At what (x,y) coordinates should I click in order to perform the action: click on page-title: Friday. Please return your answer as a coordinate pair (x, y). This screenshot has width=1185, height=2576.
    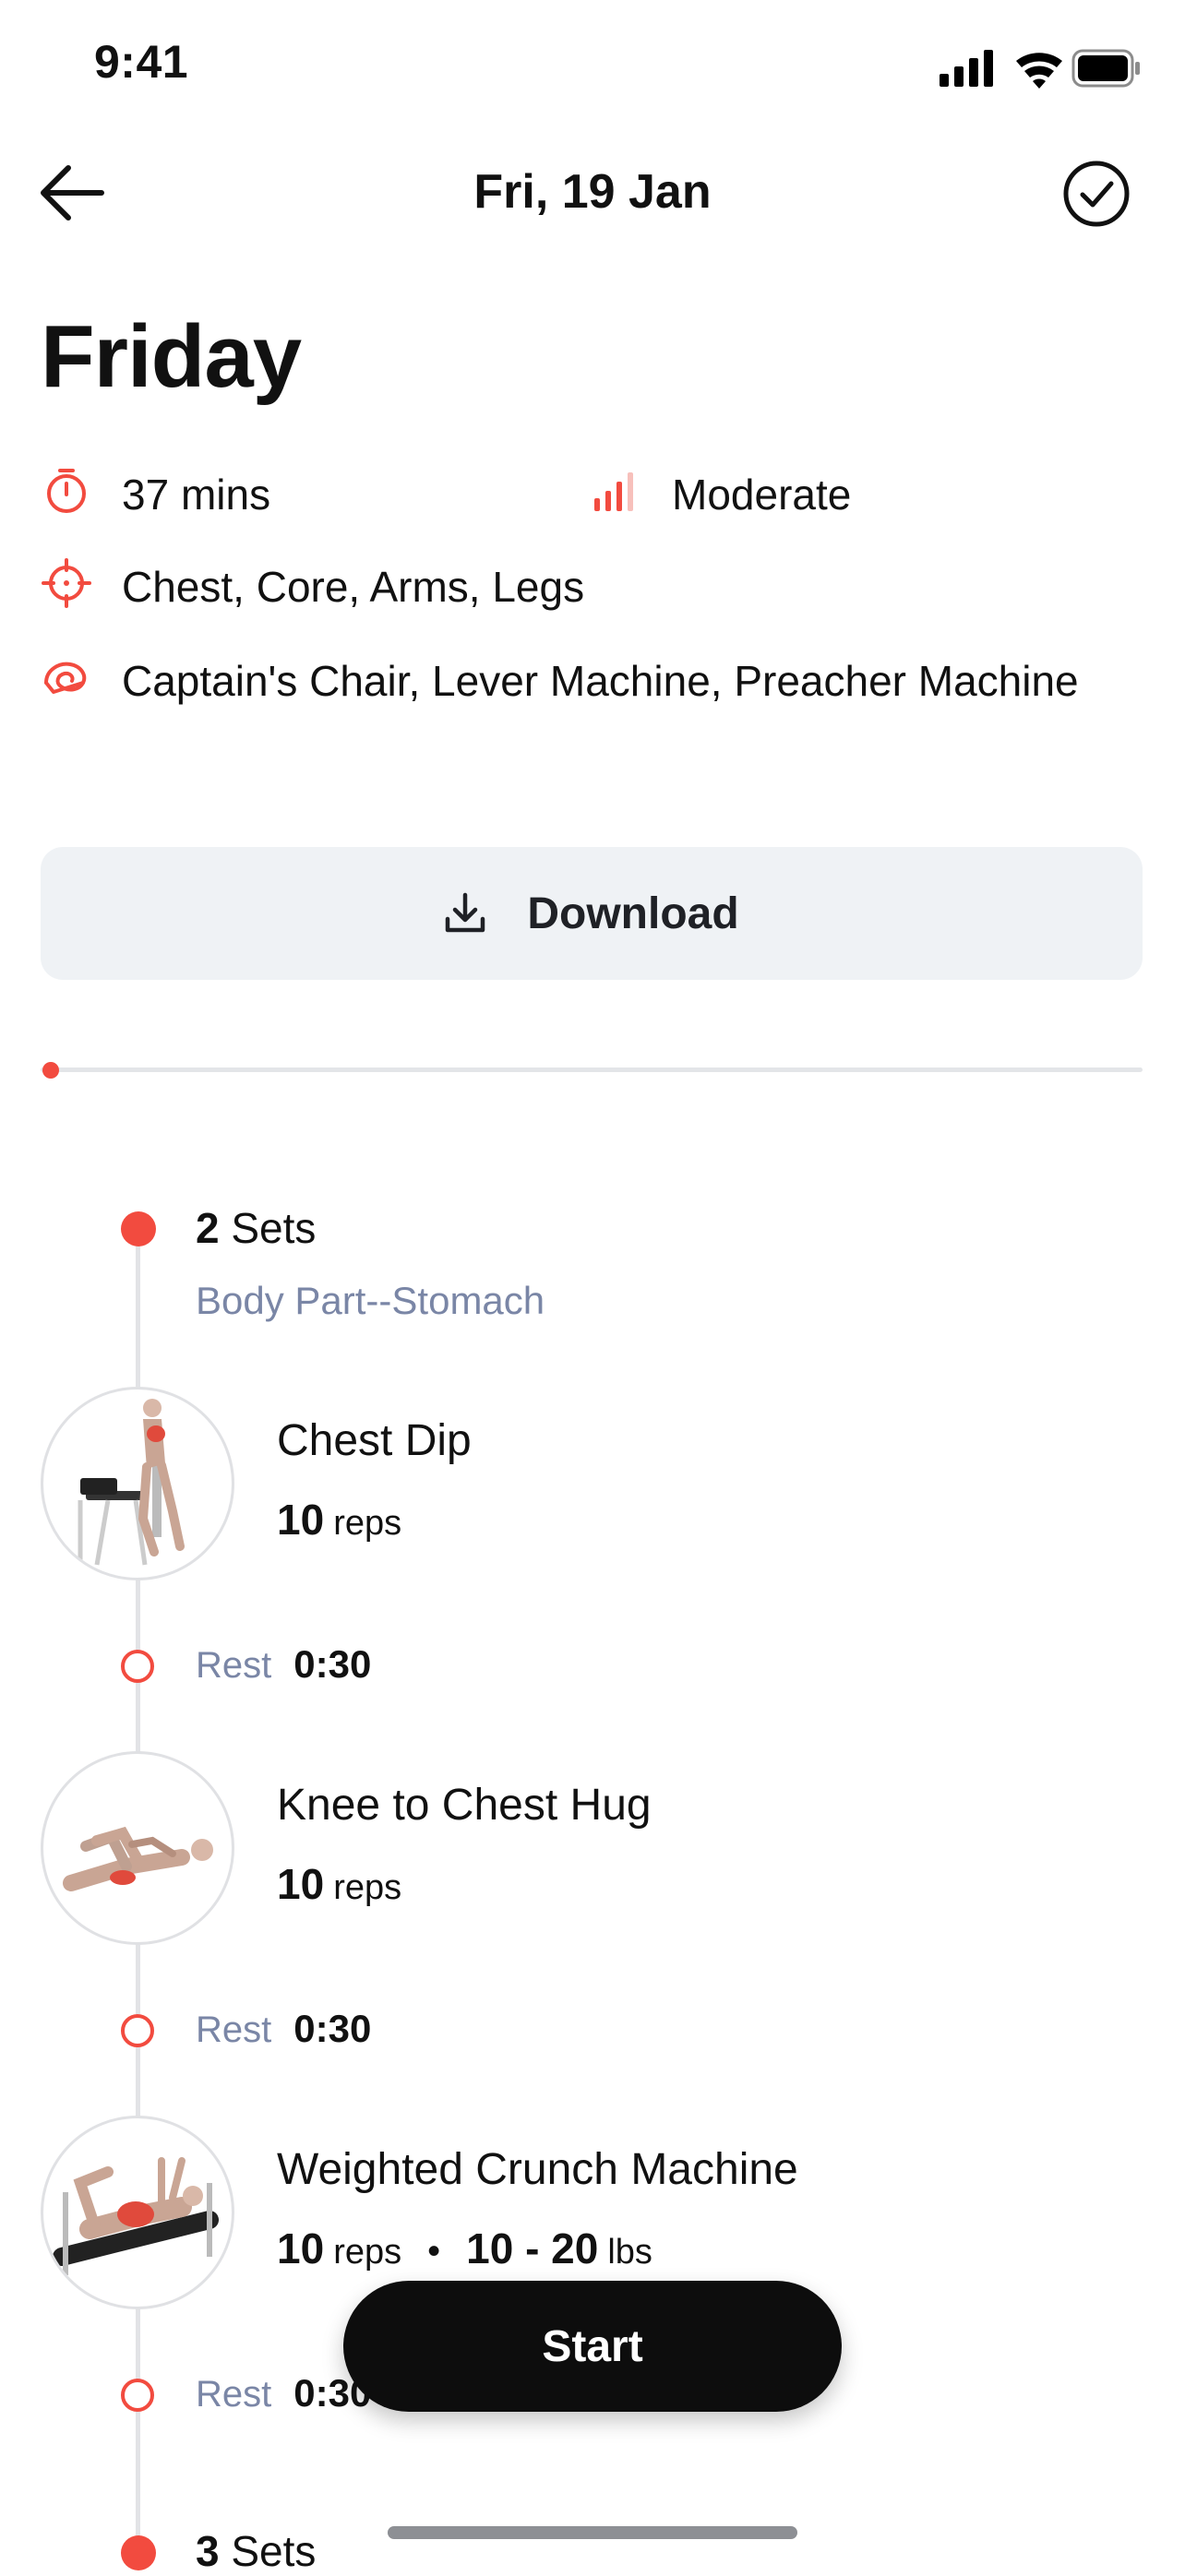
    Looking at the image, I should click on (171, 357).